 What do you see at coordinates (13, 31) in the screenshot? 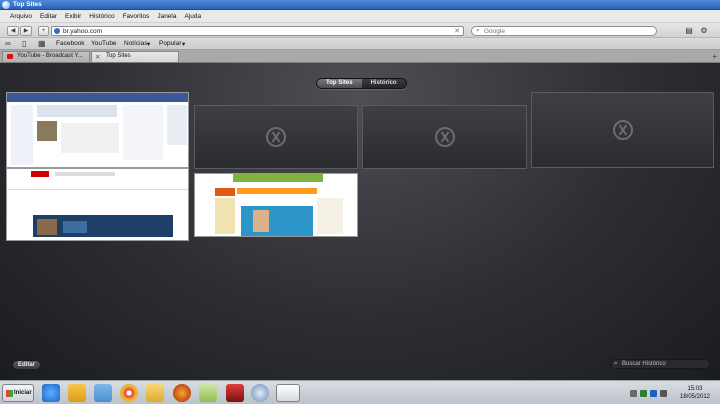
I see `back-button: ◀` at bounding box center [13, 31].